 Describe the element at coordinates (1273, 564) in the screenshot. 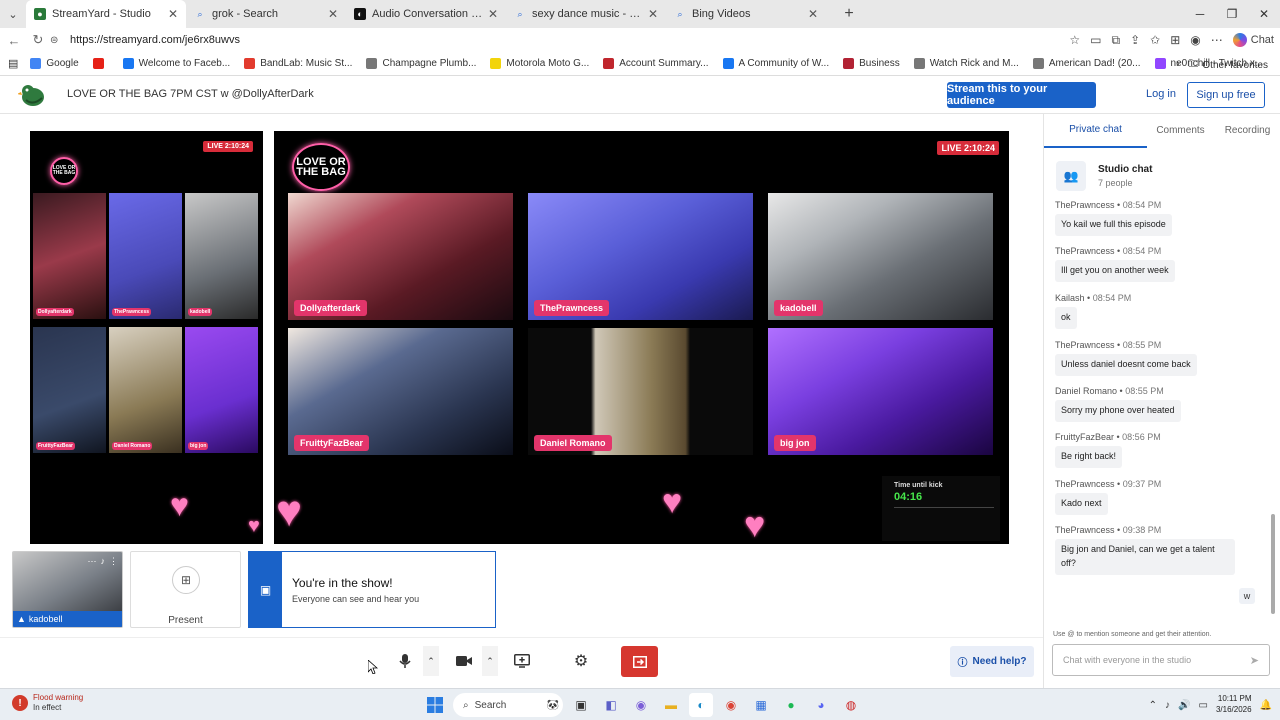

I see `chat-scrollbar-thumb` at that location.